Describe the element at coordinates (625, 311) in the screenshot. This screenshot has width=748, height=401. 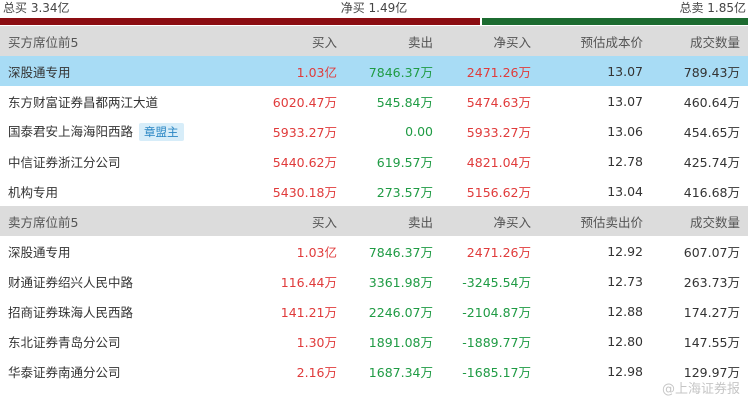
I see `estimated-price: 12.88` at that location.